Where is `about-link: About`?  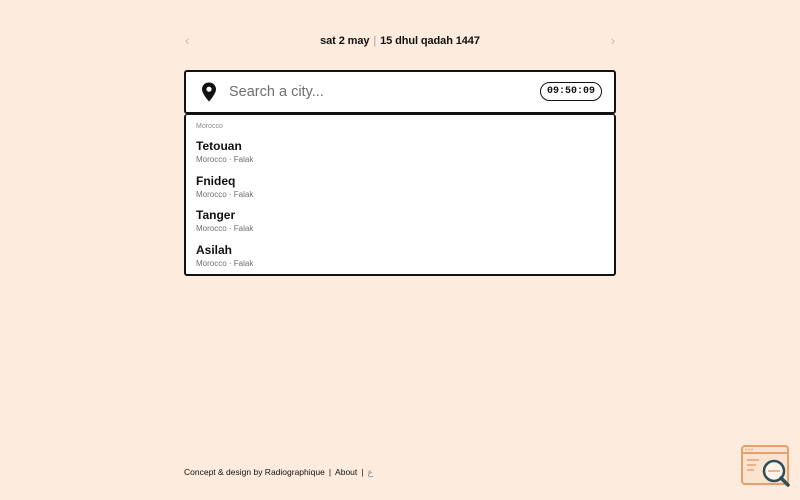 about-link: About is located at coordinates (346, 472).